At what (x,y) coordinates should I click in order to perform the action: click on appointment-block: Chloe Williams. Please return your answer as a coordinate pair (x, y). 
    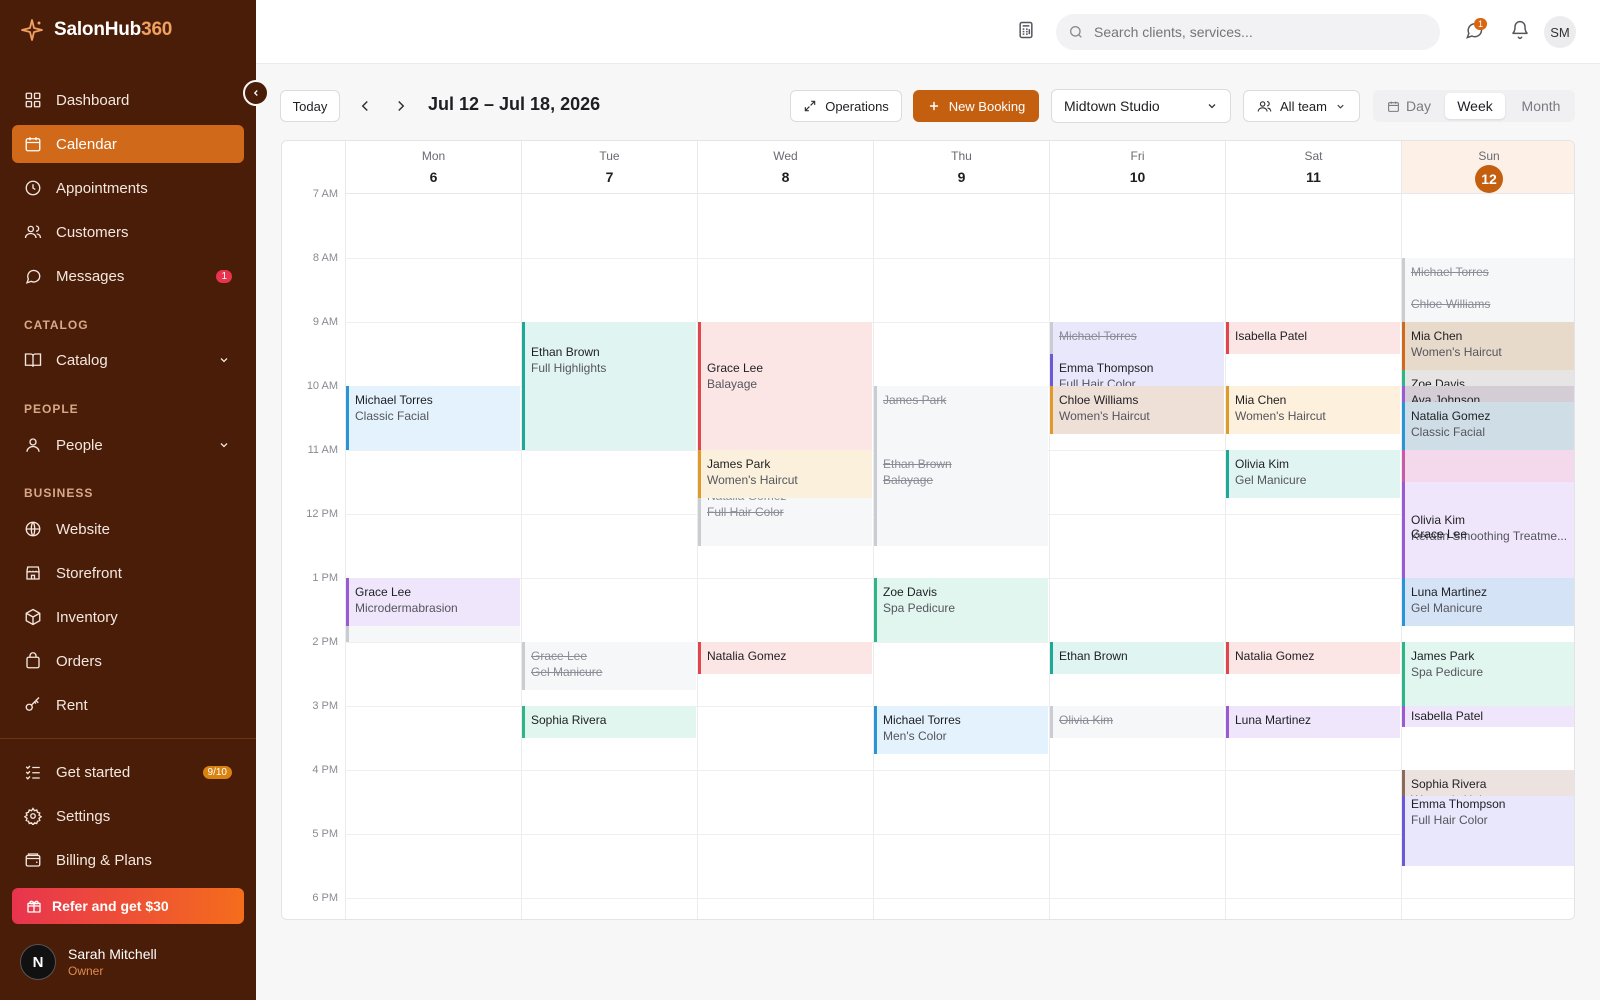
    Looking at the image, I should click on (1488, 306).